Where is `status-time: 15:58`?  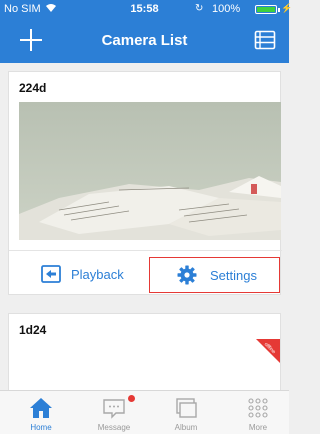 status-time: 15:58 is located at coordinates (144, 9).